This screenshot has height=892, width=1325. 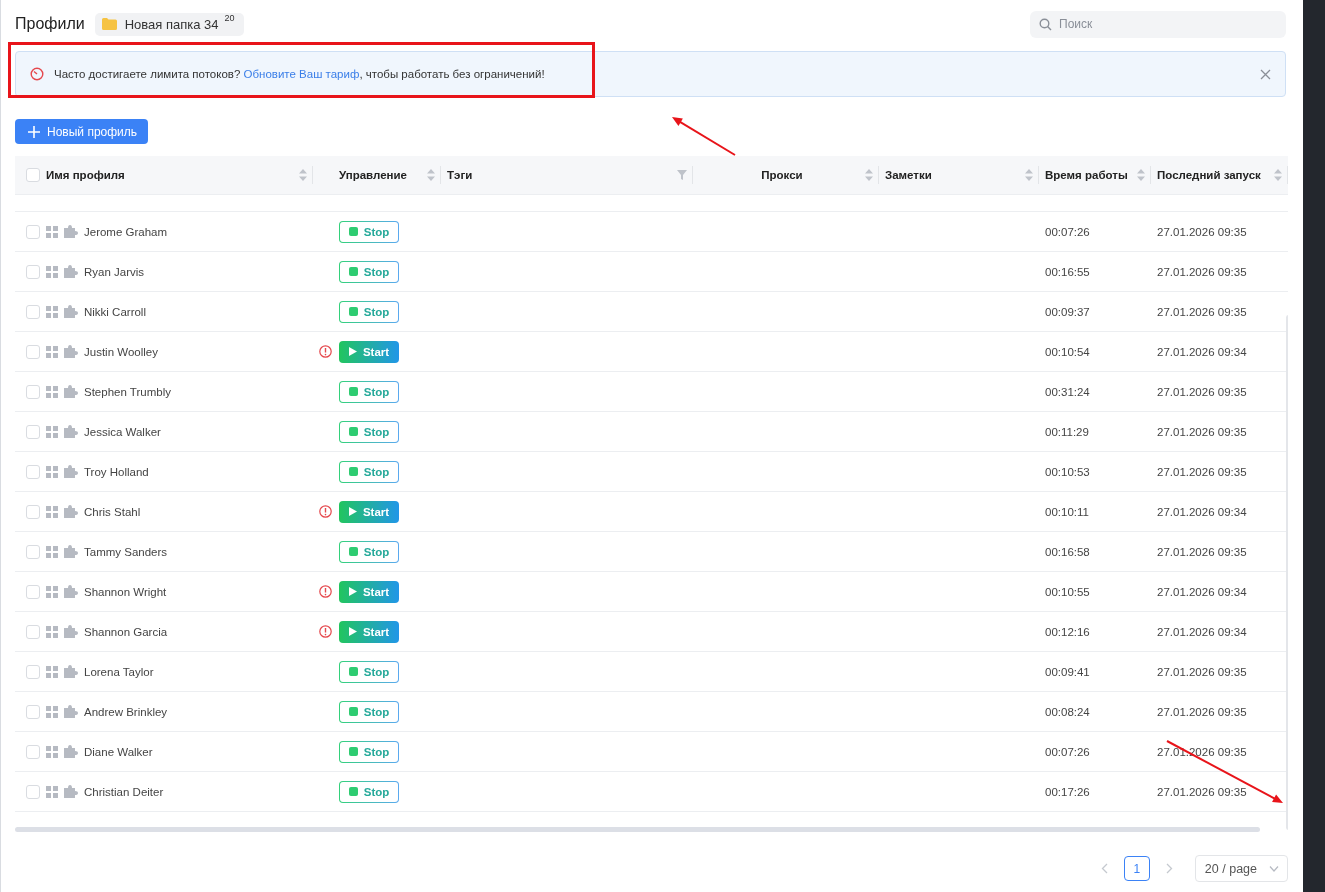 I want to click on scrollbar, so click(x=637, y=829).